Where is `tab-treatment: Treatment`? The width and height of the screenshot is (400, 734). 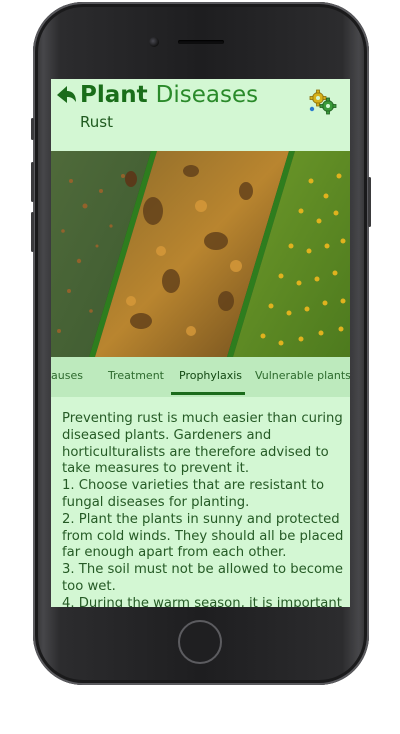
tab-treatment: Treatment is located at coordinates (136, 376).